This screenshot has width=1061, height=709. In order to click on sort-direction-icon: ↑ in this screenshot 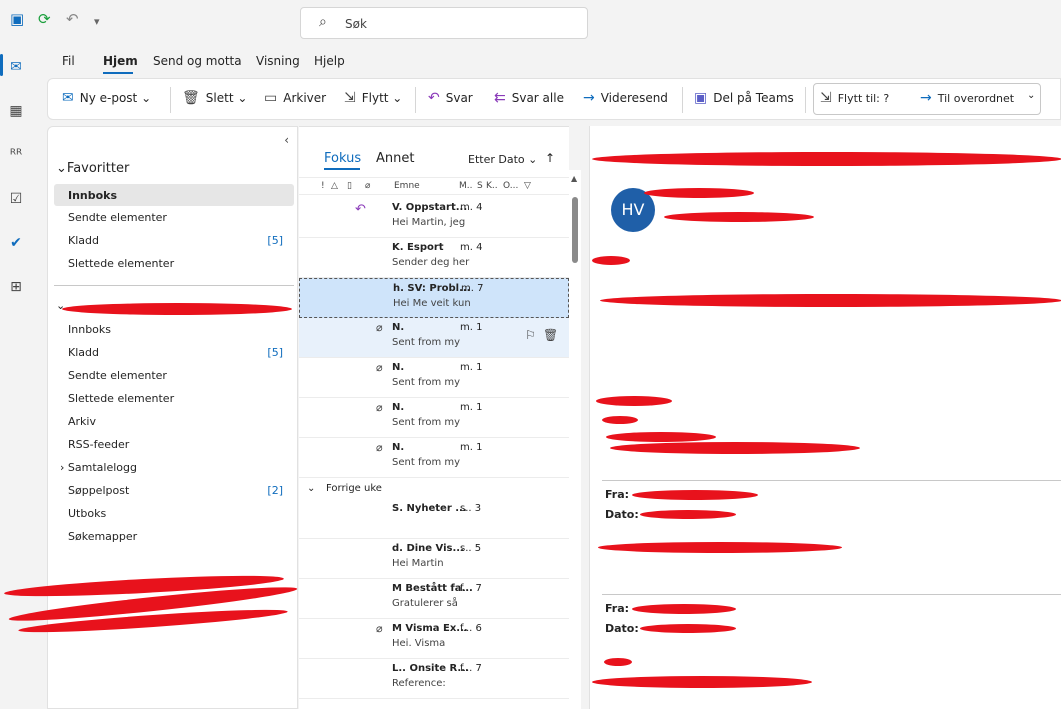, I will do `click(550, 158)`.